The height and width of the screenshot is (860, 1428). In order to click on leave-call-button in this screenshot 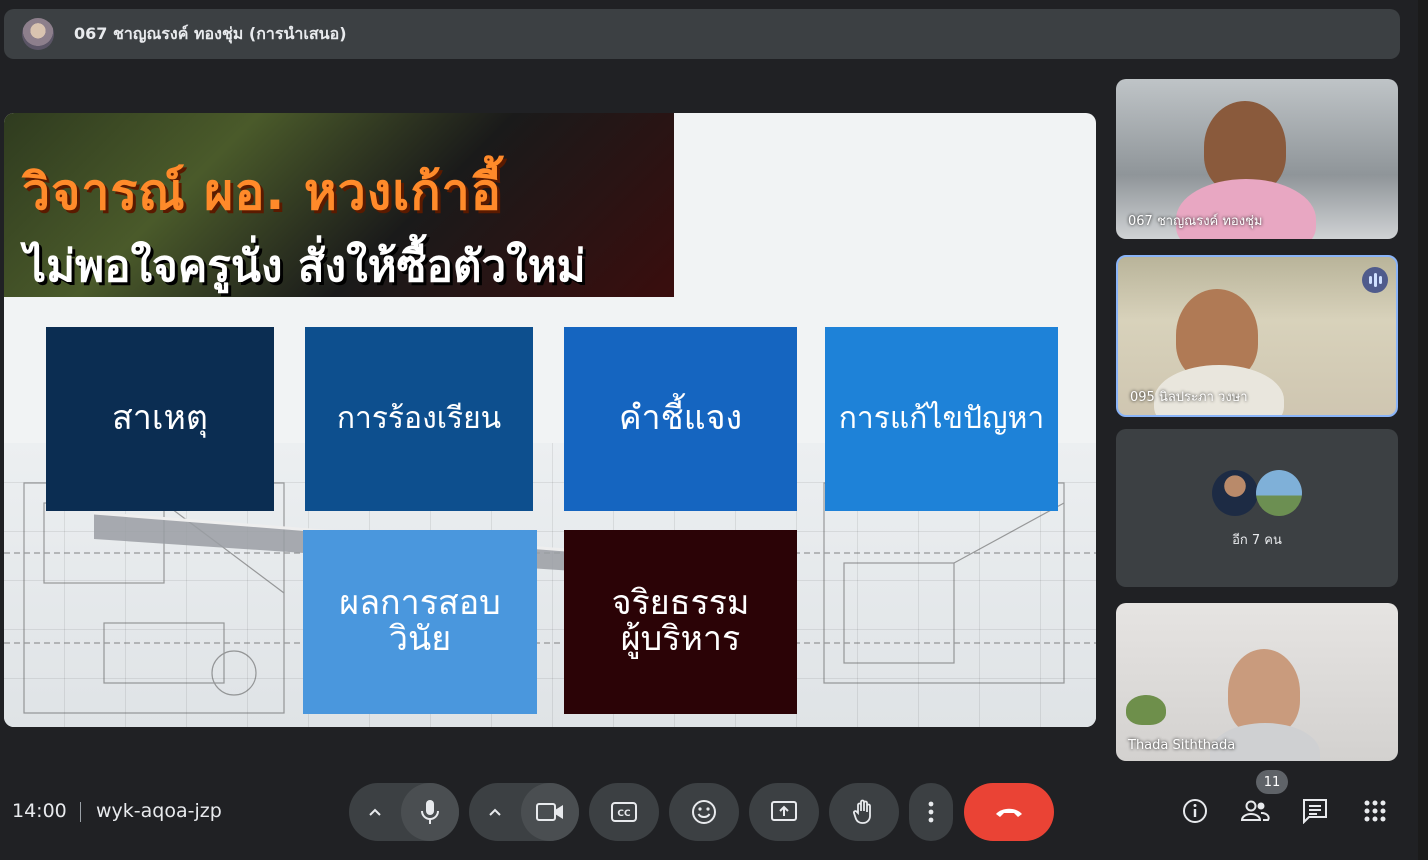, I will do `click(1009, 812)`.